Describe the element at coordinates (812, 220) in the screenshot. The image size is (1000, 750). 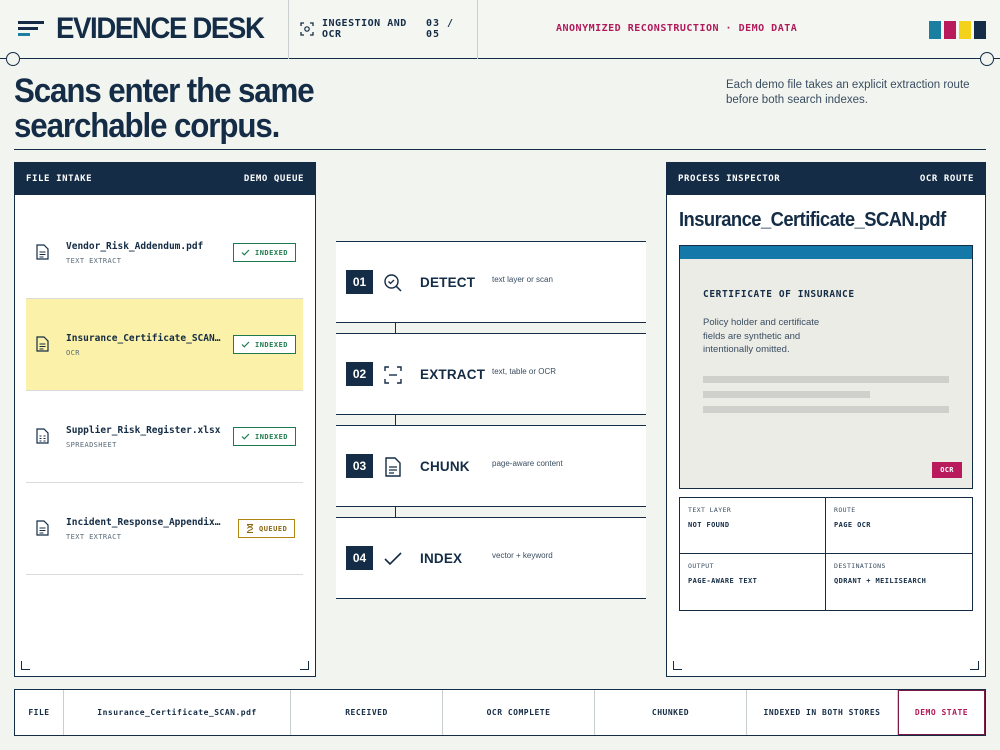
I see `inspector-file-title: Insurance_Certificate_SCAN.pdf` at that location.